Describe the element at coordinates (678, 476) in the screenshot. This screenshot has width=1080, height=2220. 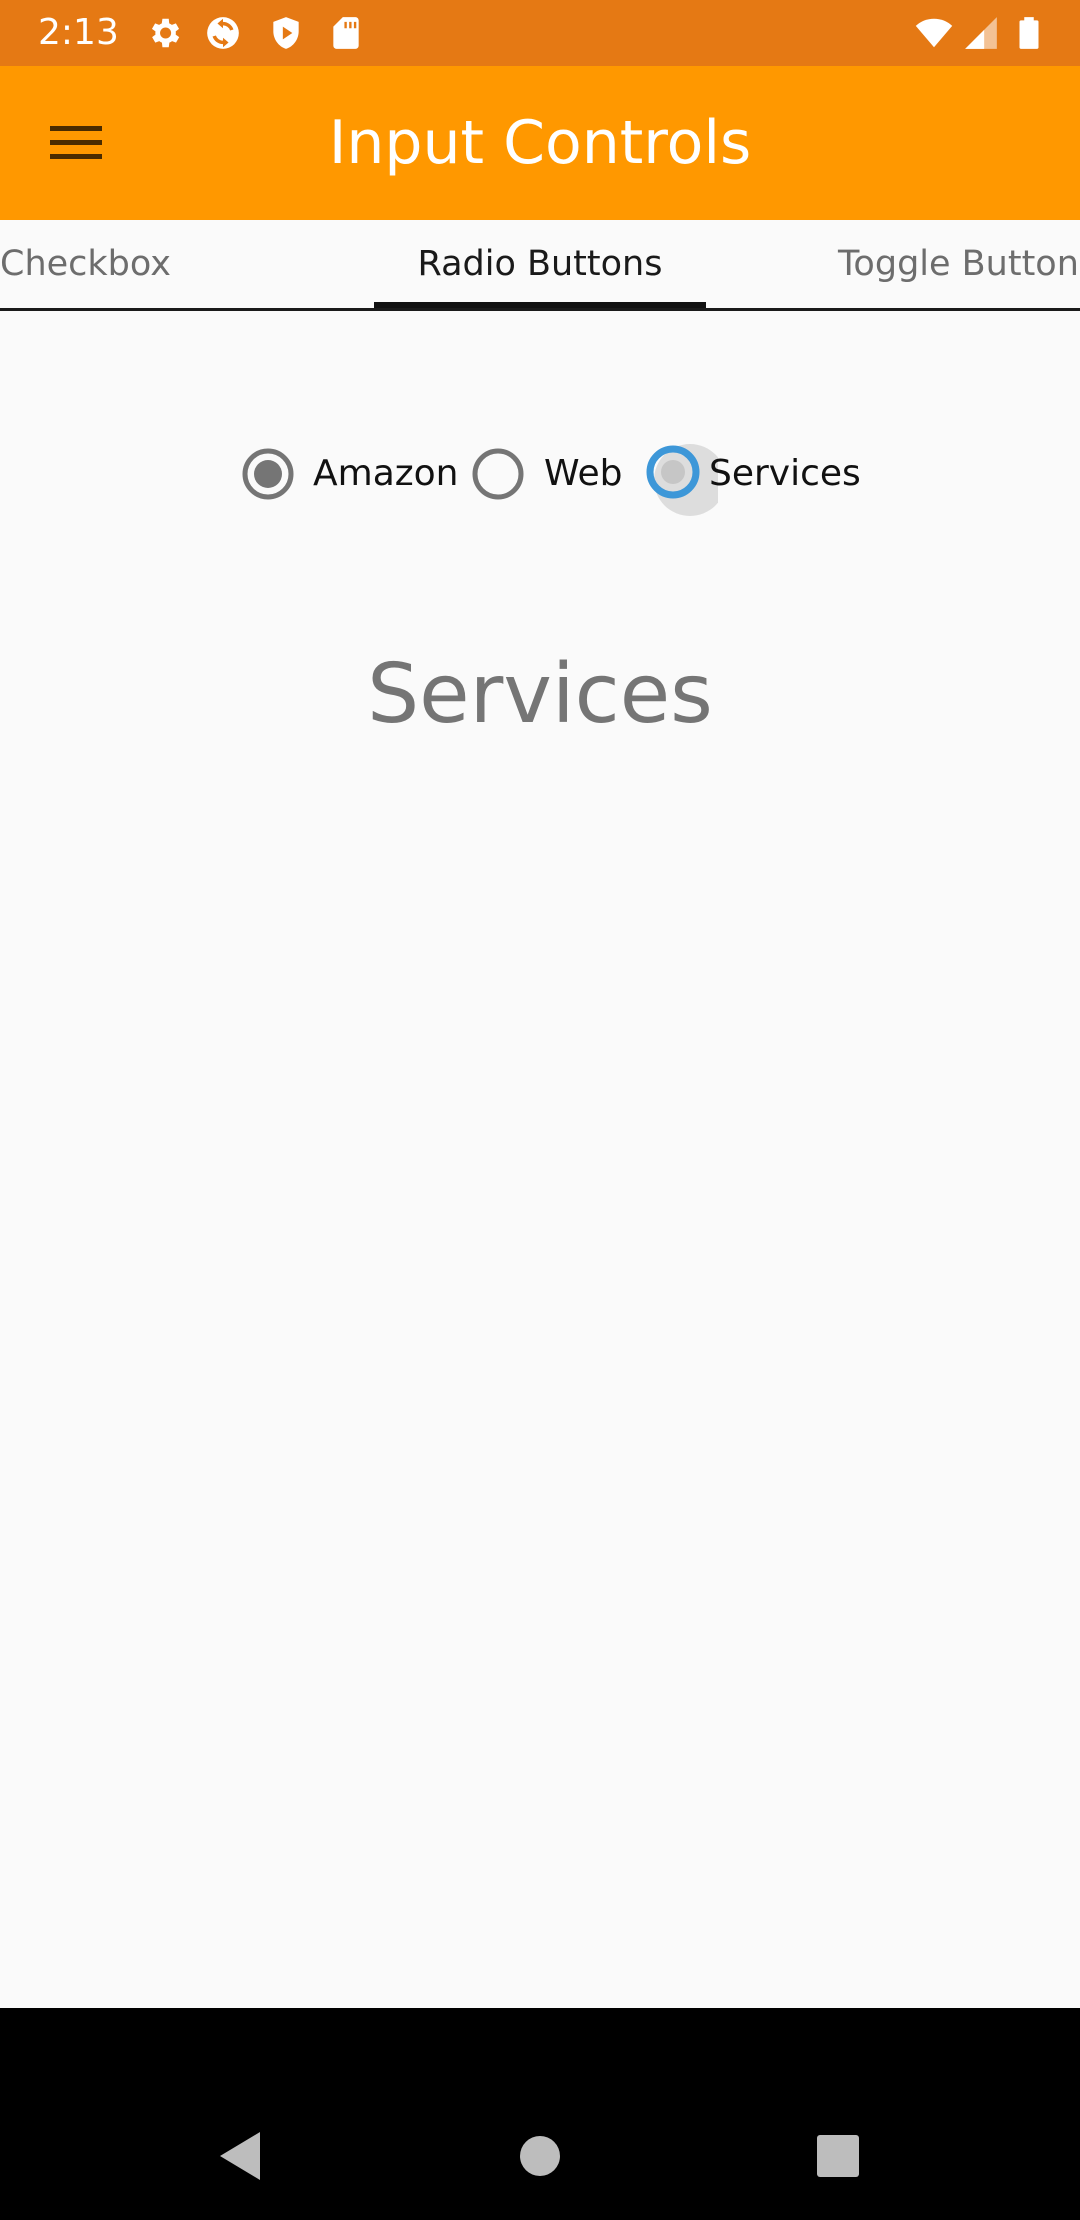
I see `radio-checked-focused-icon` at that location.